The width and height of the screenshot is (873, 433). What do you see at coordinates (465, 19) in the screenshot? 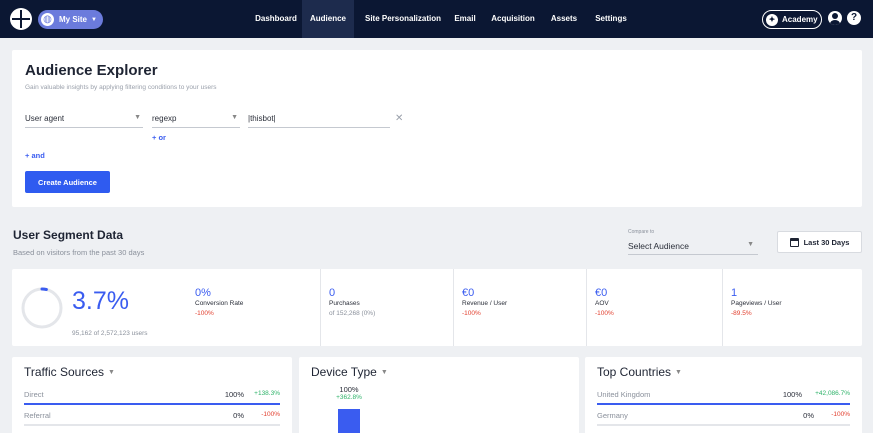
I see `nav-email: Email` at bounding box center [465, 19].